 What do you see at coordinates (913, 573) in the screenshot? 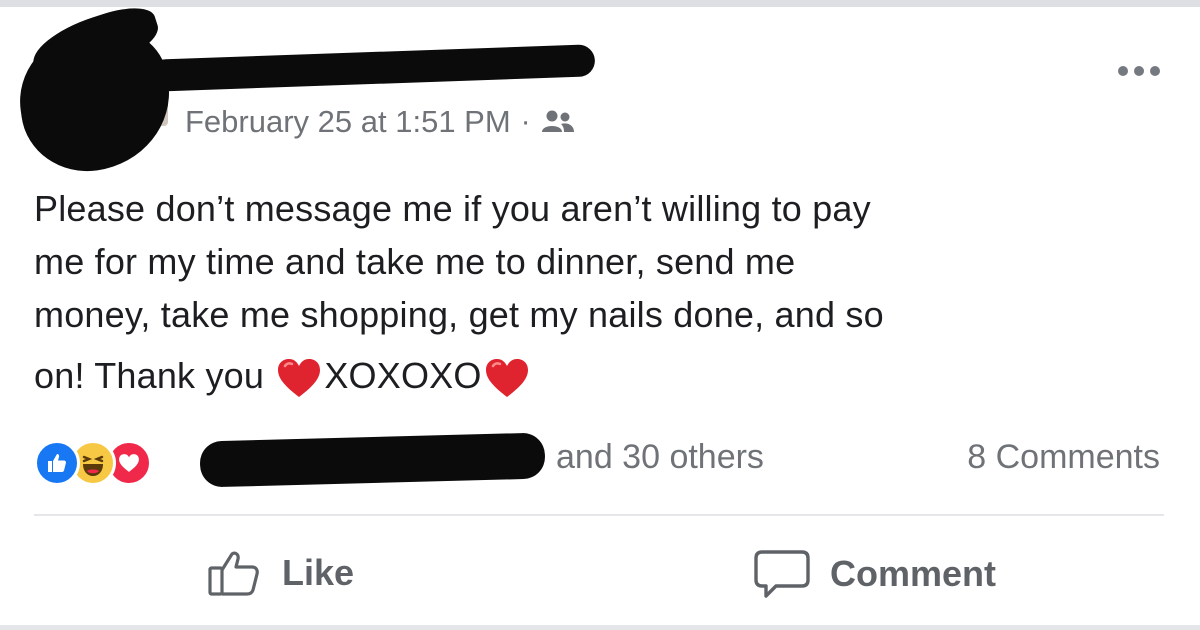
I see `comment-label: Comment` at bounding box center [913, 573].